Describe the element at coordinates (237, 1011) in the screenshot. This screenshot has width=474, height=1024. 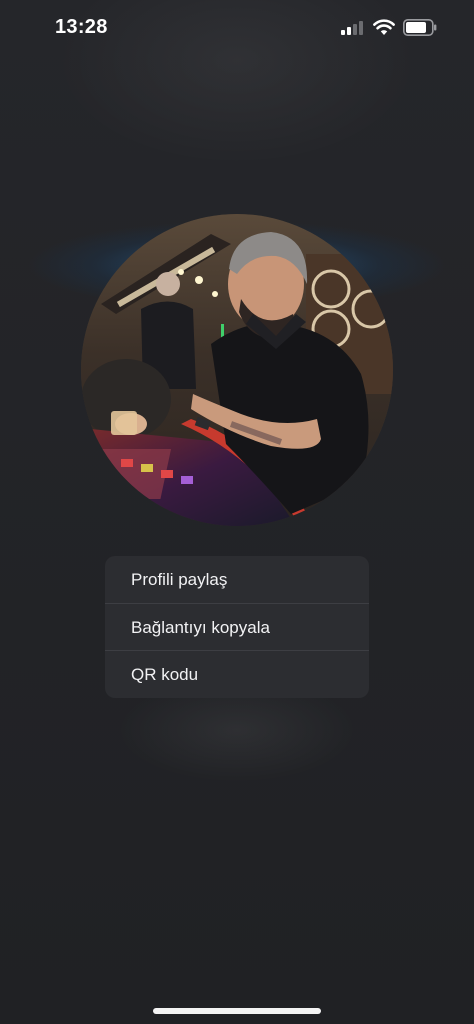
I see `home-indicator` at that location.